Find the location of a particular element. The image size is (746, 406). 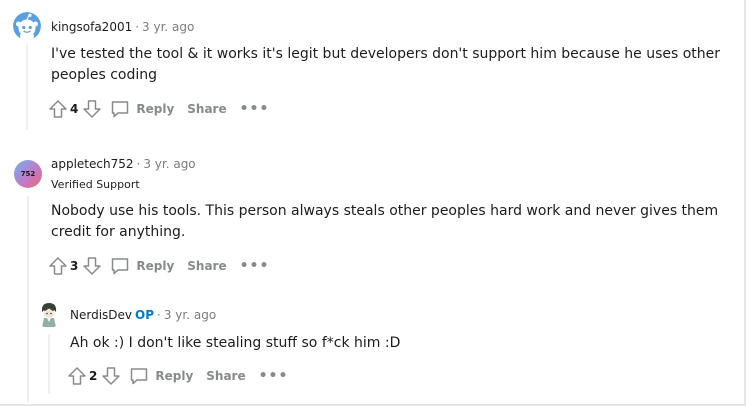

vote-score: 4 is located at coordinates (74, 109).